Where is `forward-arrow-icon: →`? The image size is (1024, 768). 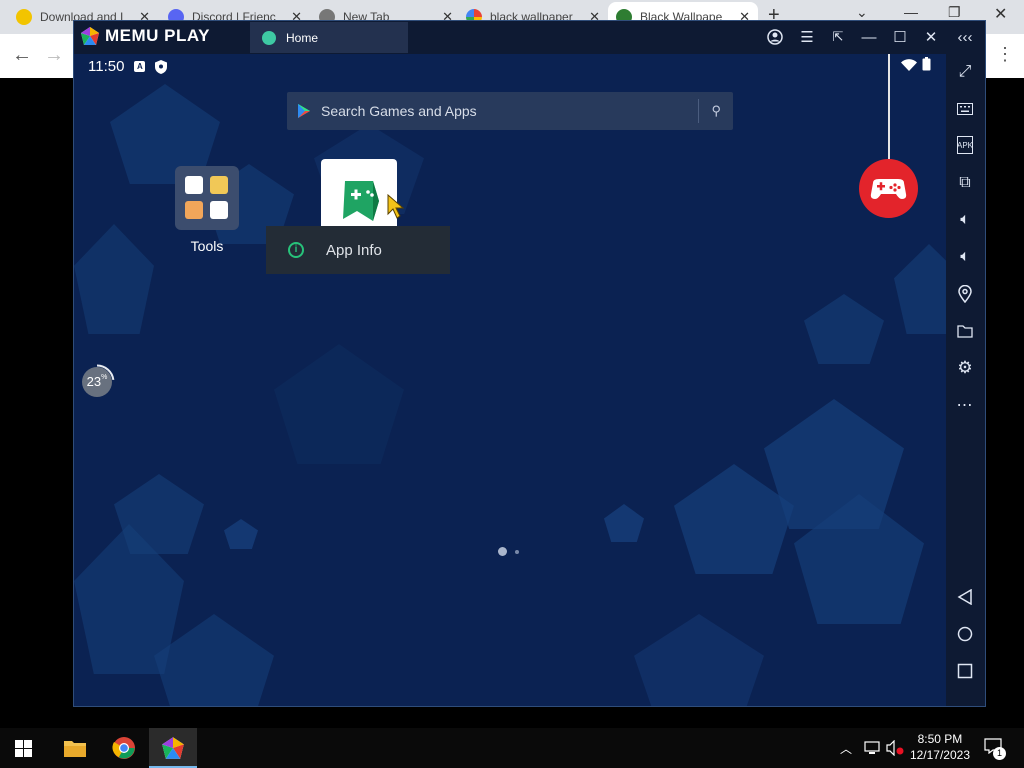 forward-arrow-icon: → is located at coordinates (54, 55).